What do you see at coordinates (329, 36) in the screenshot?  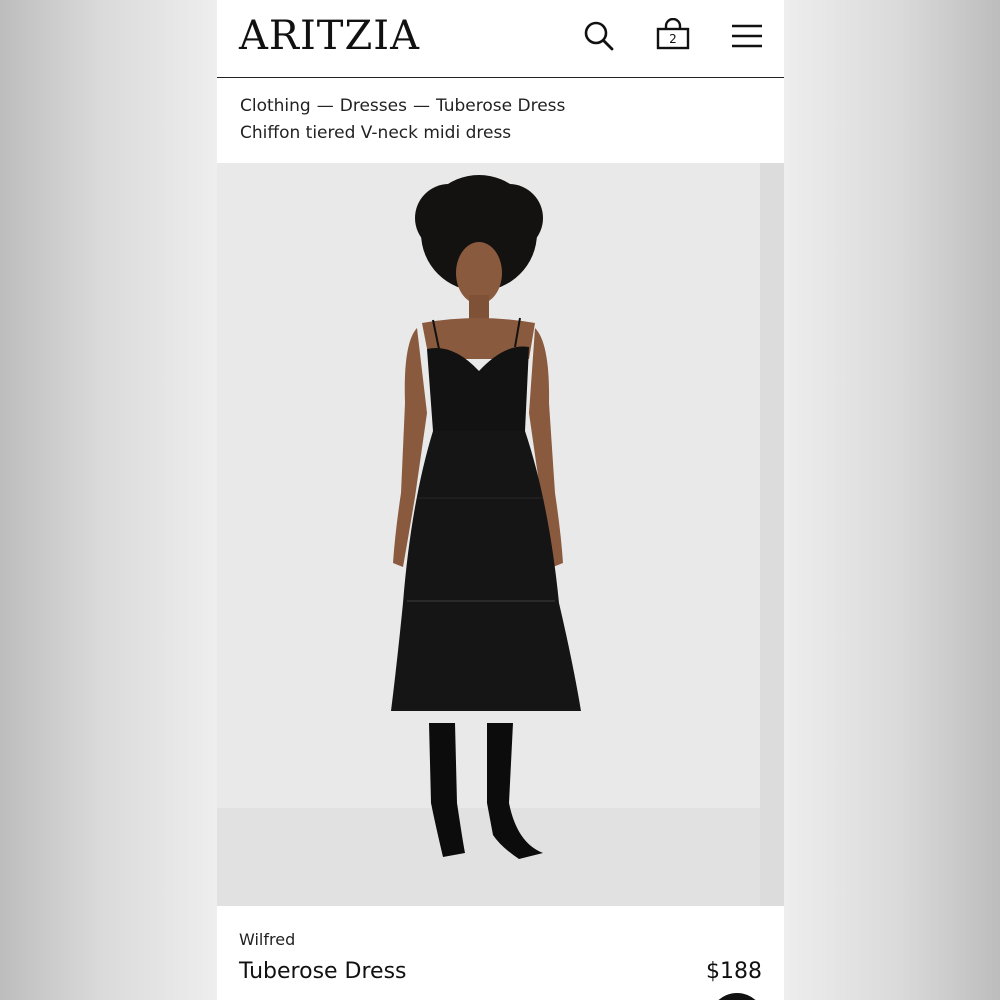 I see `brand-logo: ARITZIA` at bounding box center [329, 36].